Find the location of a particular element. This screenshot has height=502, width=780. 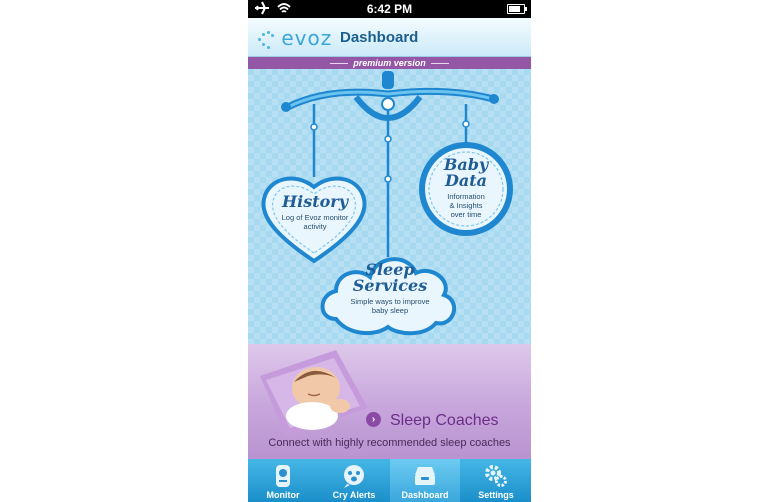

tab-bar: Monitor Cry Alerts Dashboard Settings is located at coordinates (389, 480).